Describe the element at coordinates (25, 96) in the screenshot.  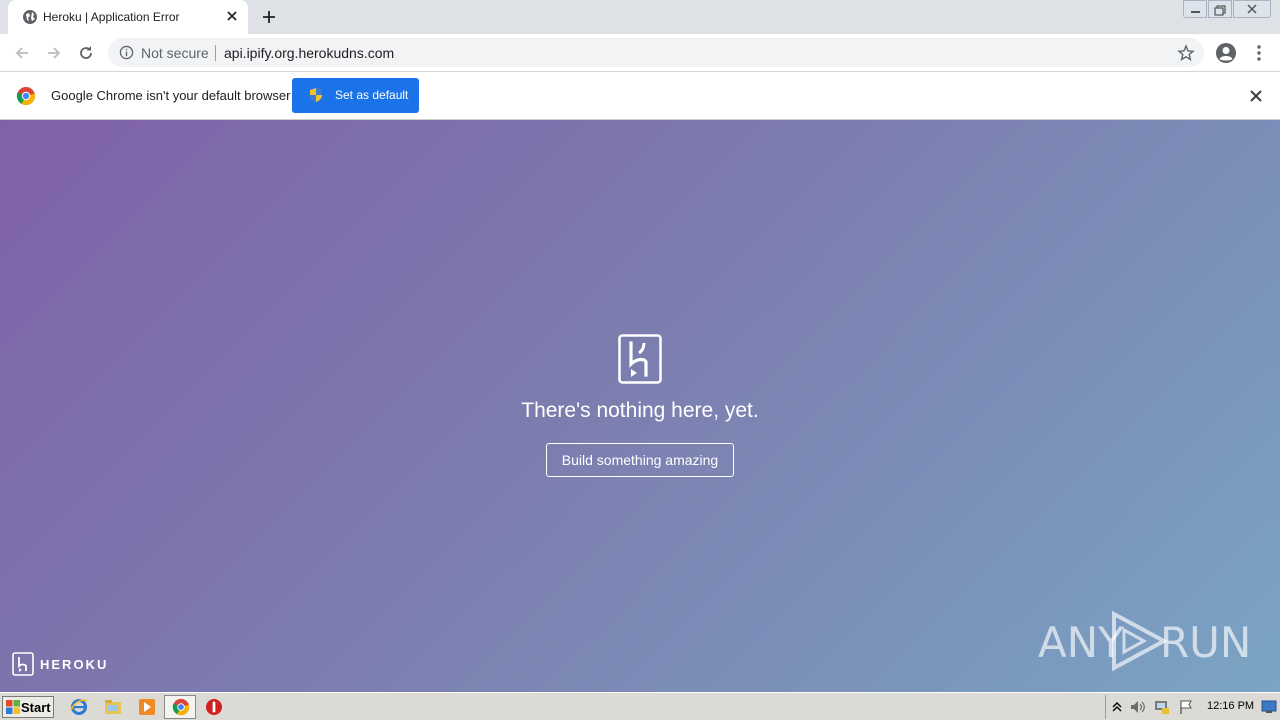
I see `chrome-logo-icon` at that location.